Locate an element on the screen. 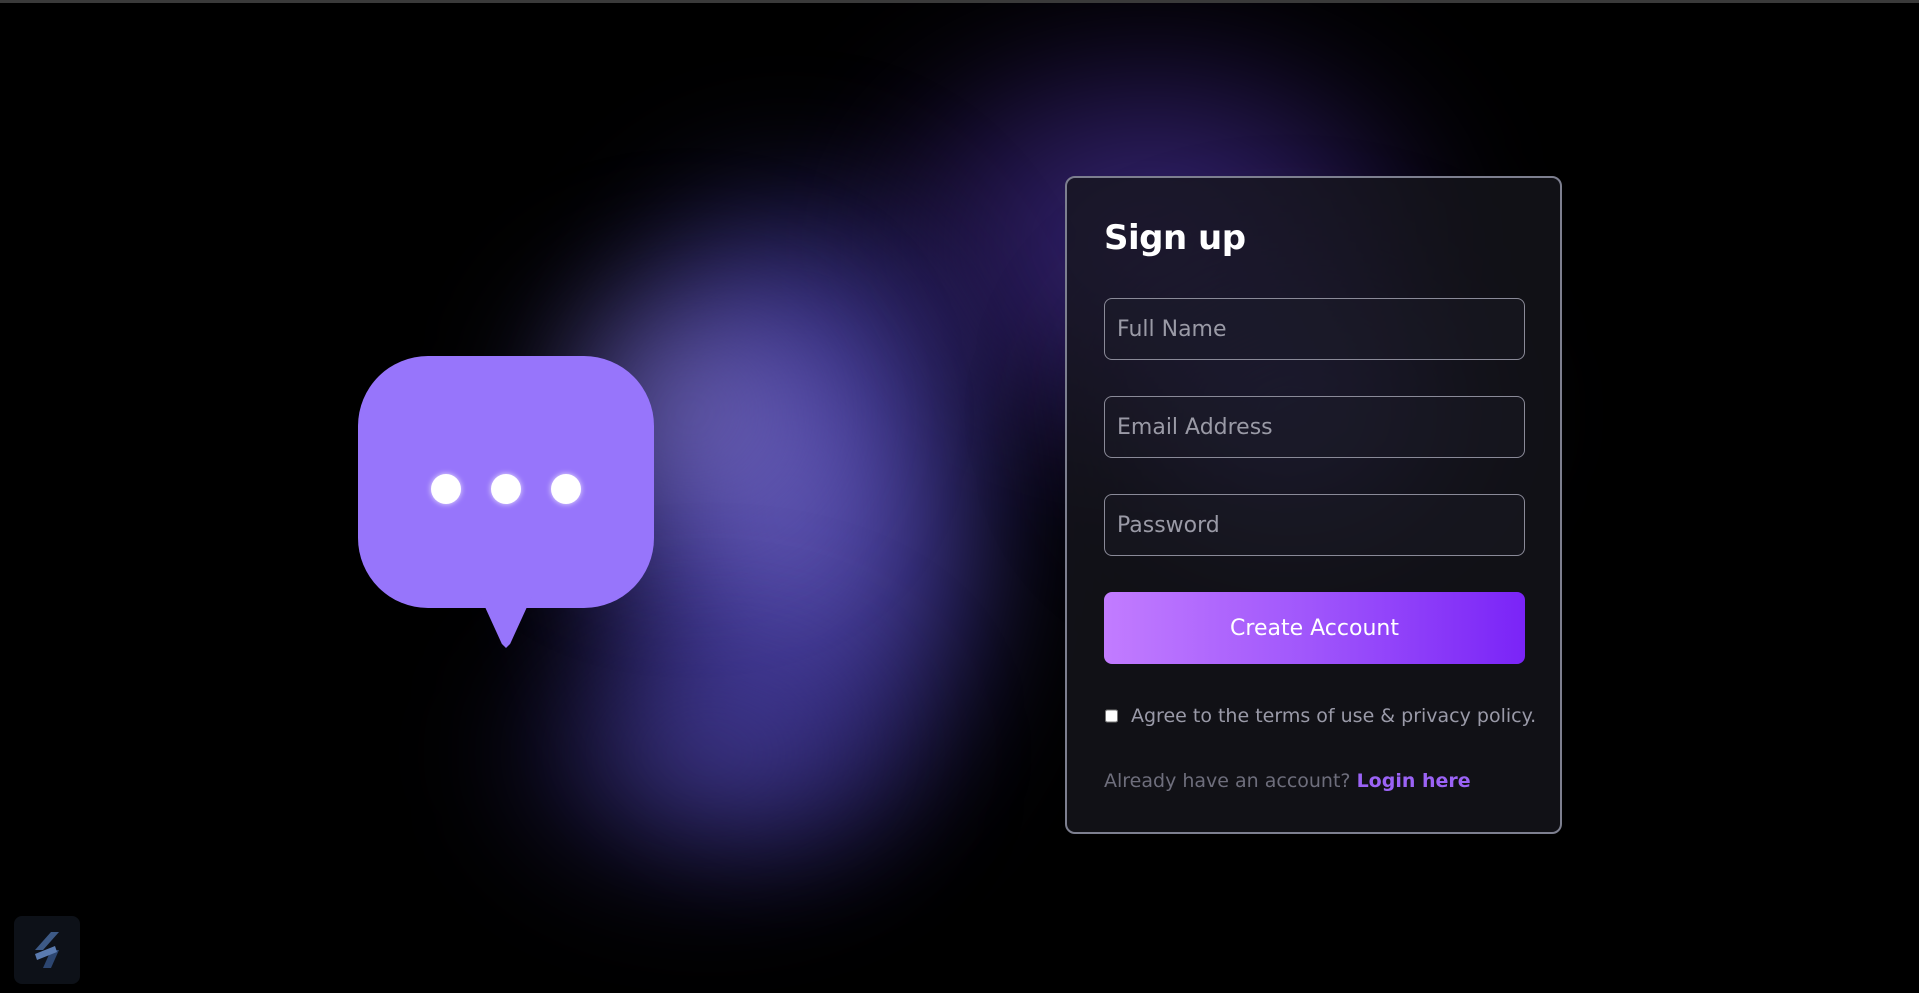  login-prompt-text: Already have an account? is located at coordinates (1227, 781).